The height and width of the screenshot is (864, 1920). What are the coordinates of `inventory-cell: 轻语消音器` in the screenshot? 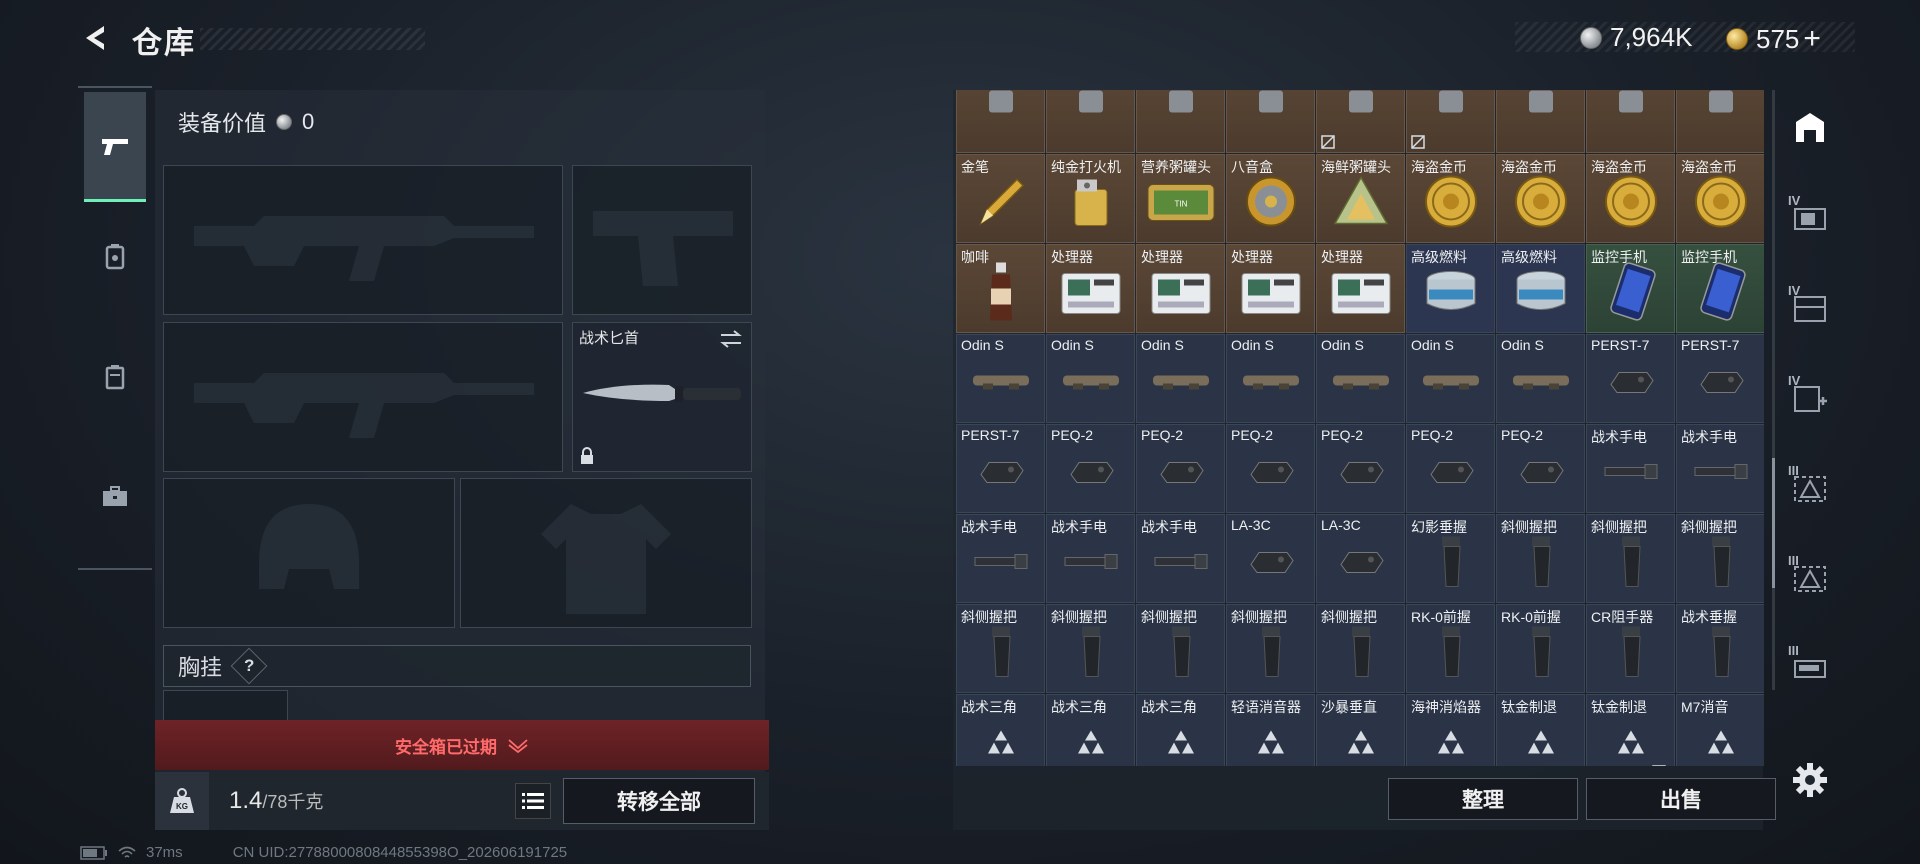 It's located at (1270, 730).